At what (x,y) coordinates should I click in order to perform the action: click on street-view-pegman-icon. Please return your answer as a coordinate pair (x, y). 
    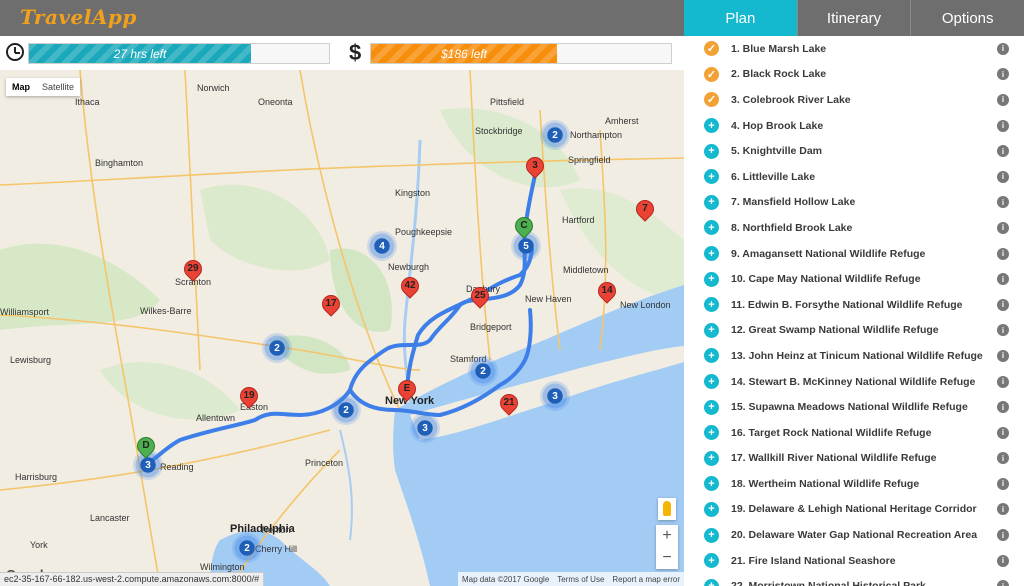
    Looking at the image, I should click on (667, 509).